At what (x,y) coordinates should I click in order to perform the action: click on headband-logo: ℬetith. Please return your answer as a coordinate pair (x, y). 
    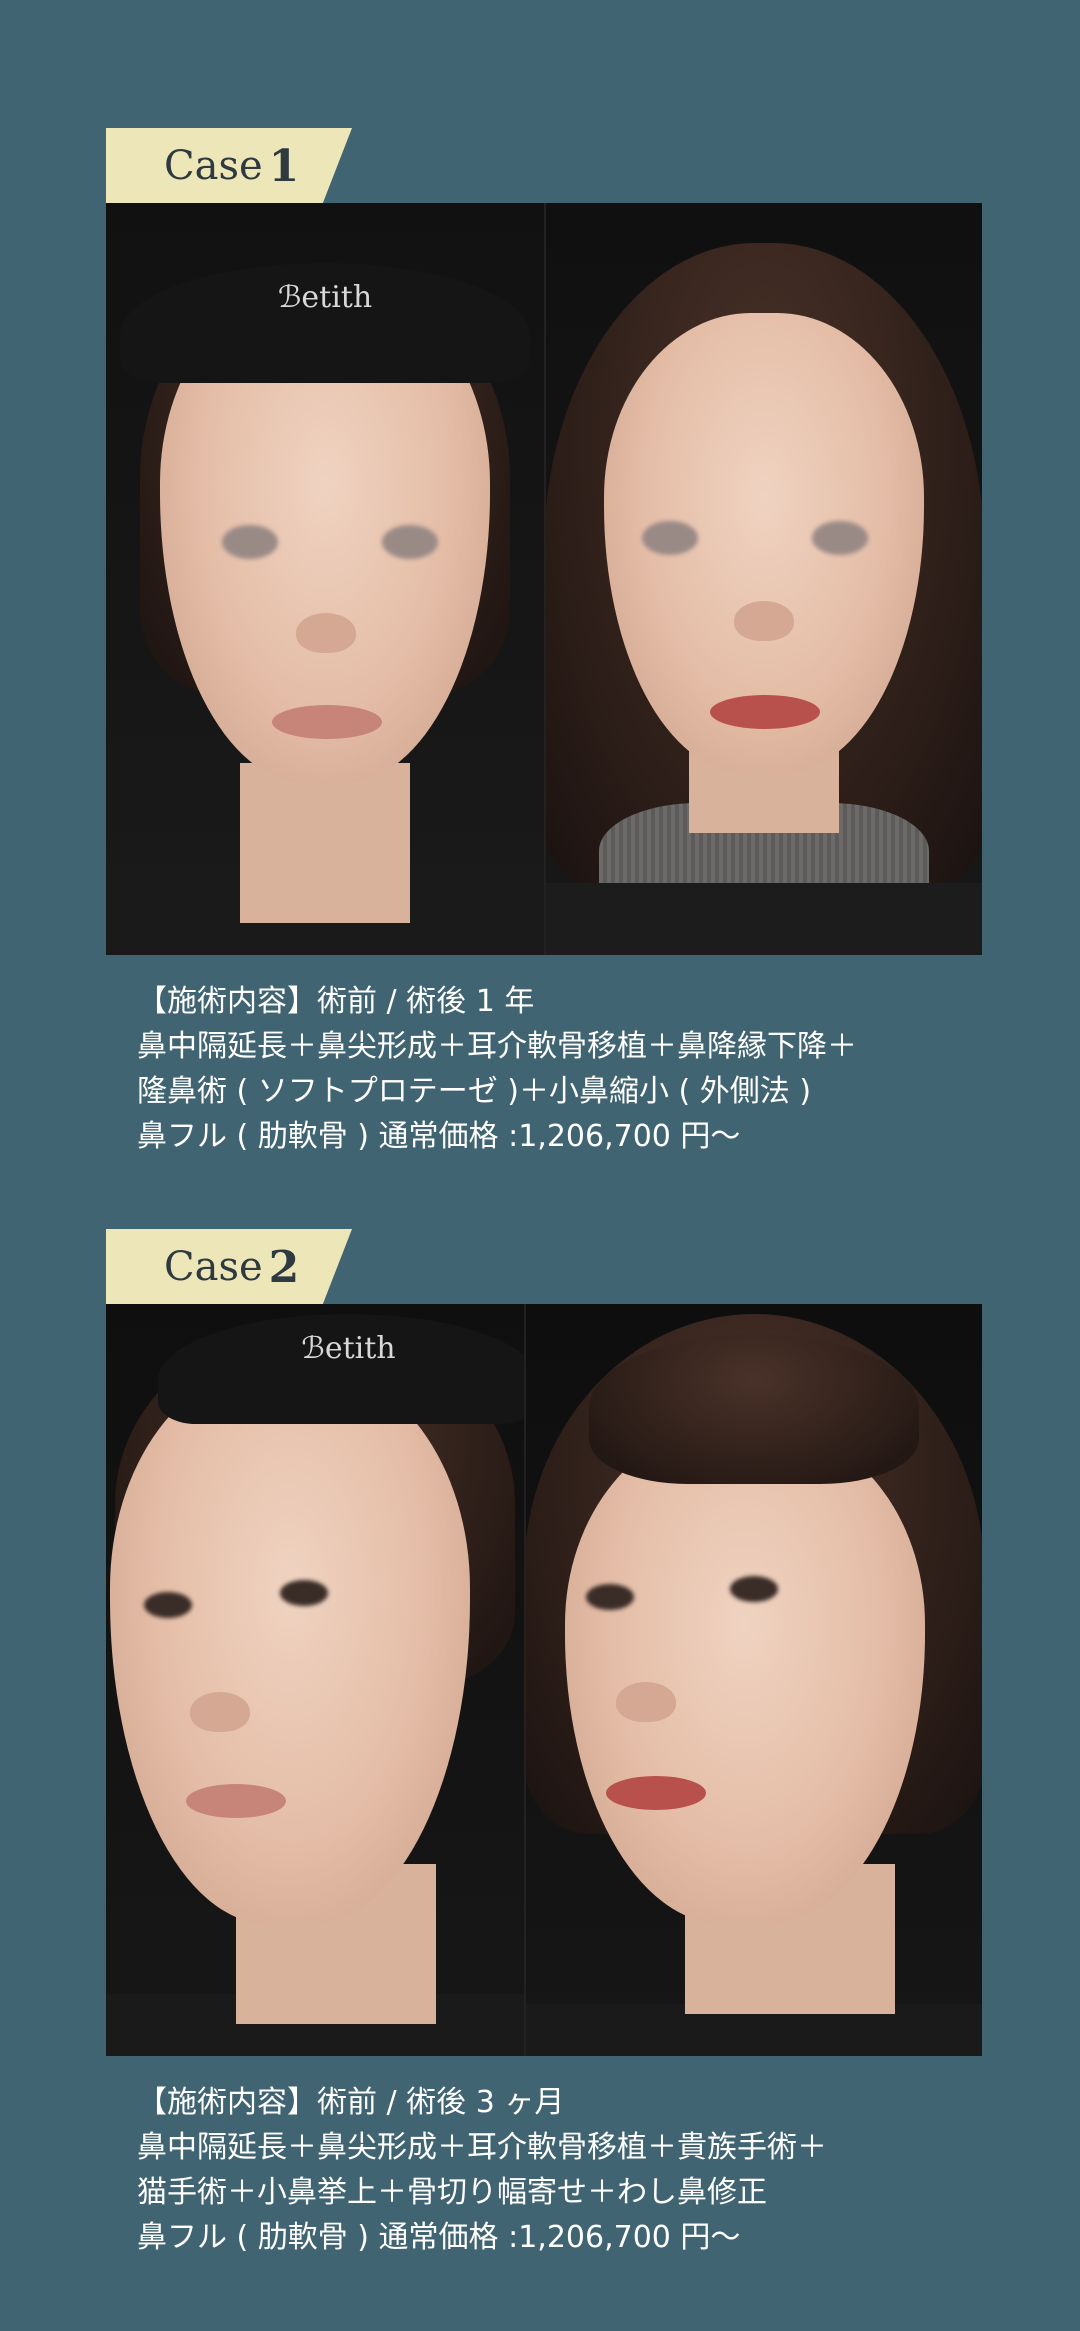
    Looking at the image, I should click on (325, 323).